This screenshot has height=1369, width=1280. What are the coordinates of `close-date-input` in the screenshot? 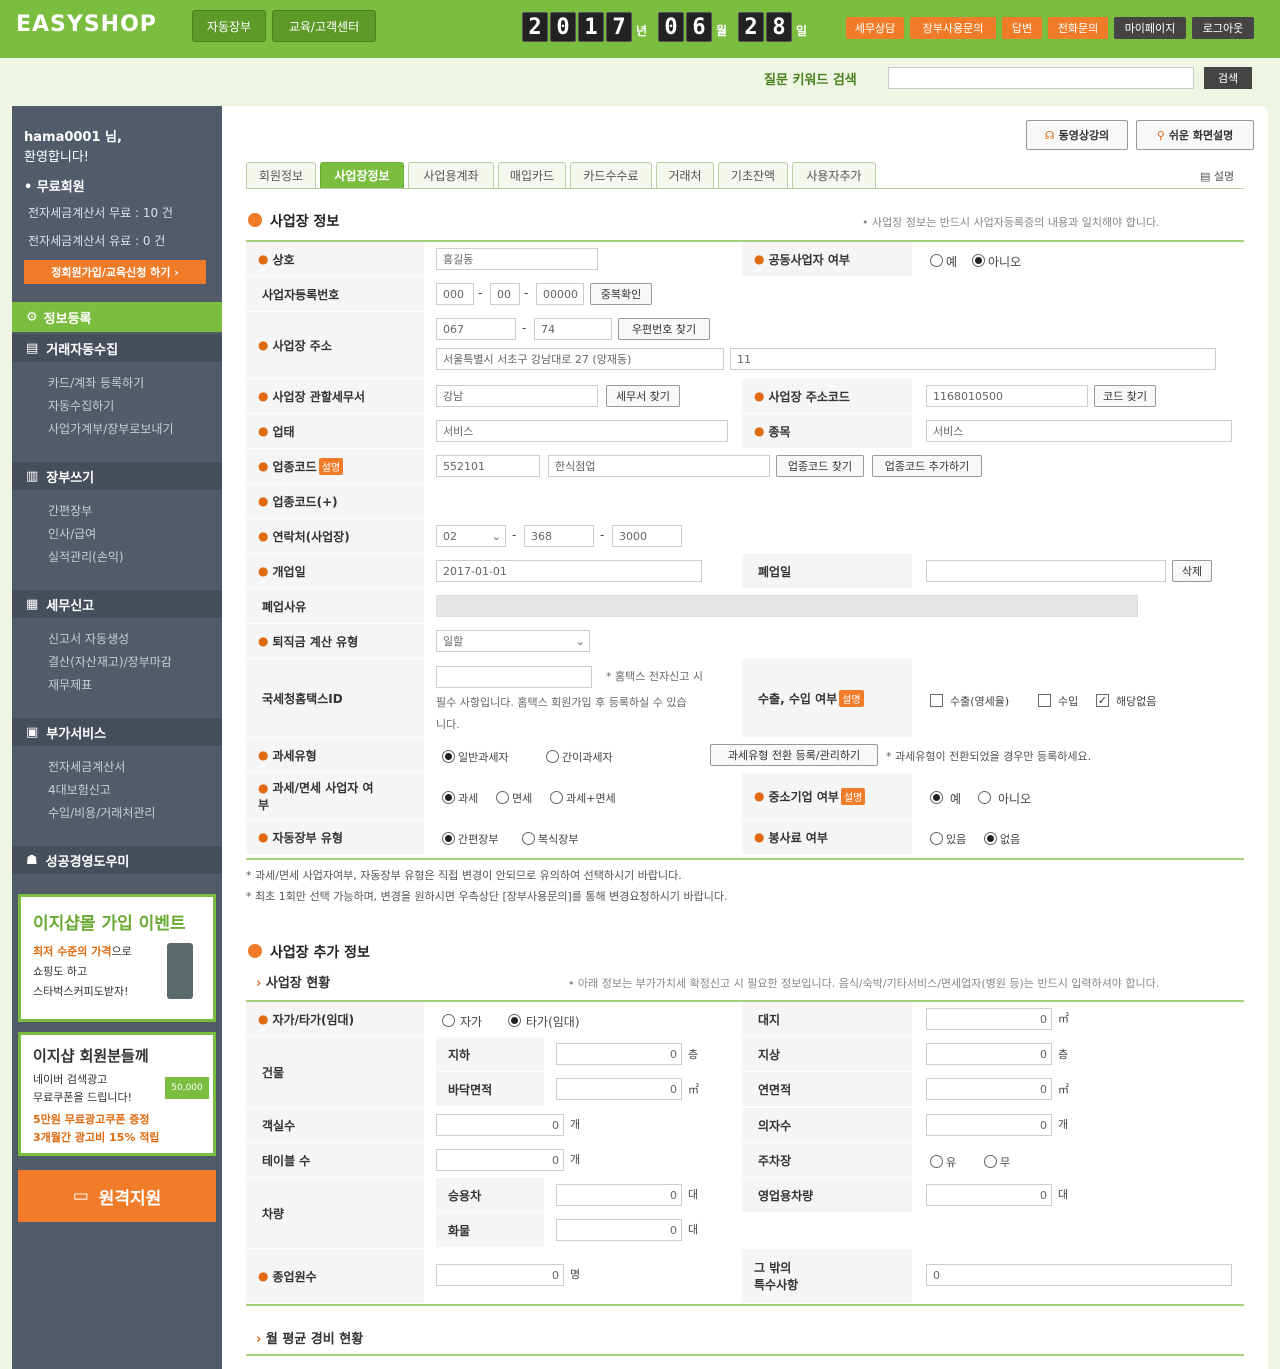 It's located at (1046, 571).